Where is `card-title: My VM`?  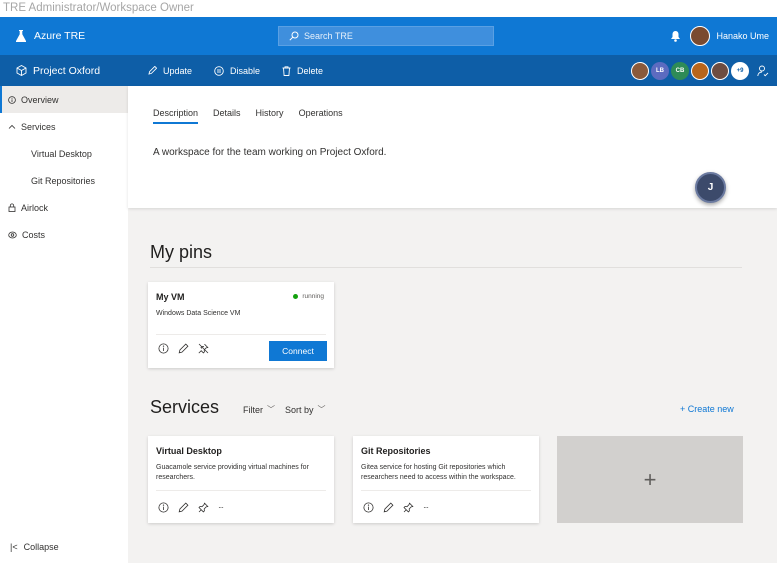 card-title: My VM is located at coordinates (170, 297).